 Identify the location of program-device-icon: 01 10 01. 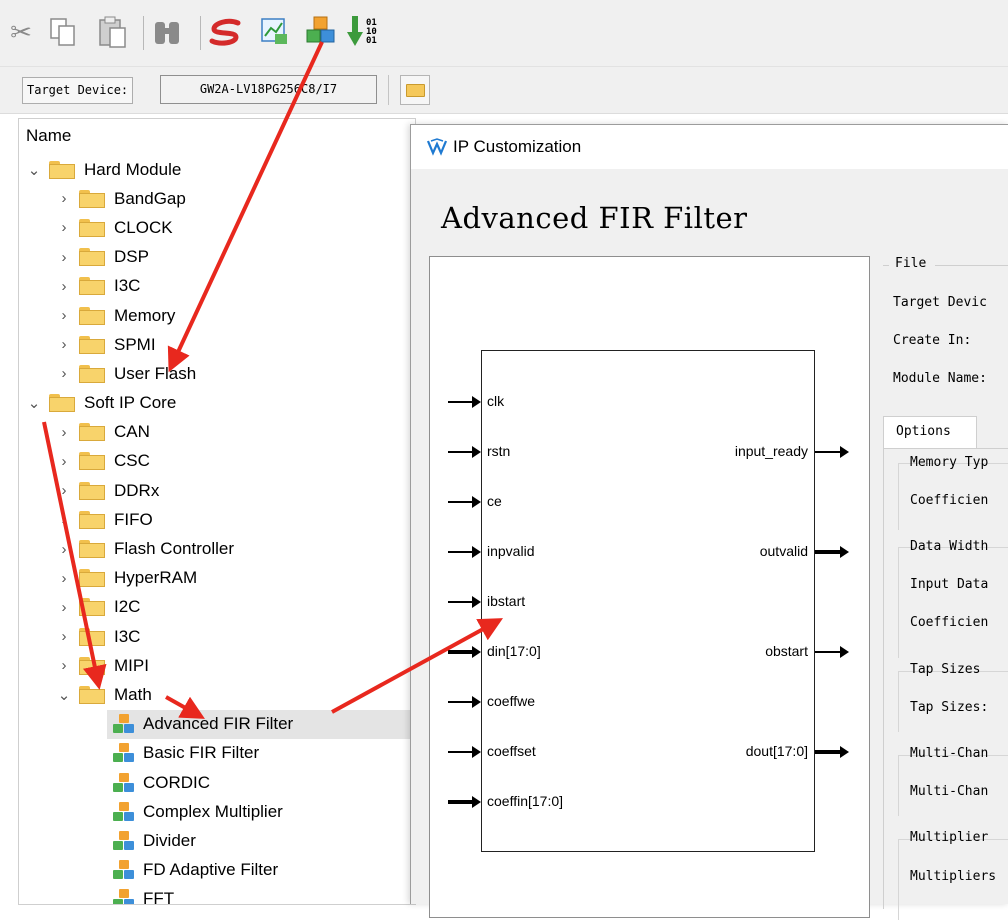
(363, 32).